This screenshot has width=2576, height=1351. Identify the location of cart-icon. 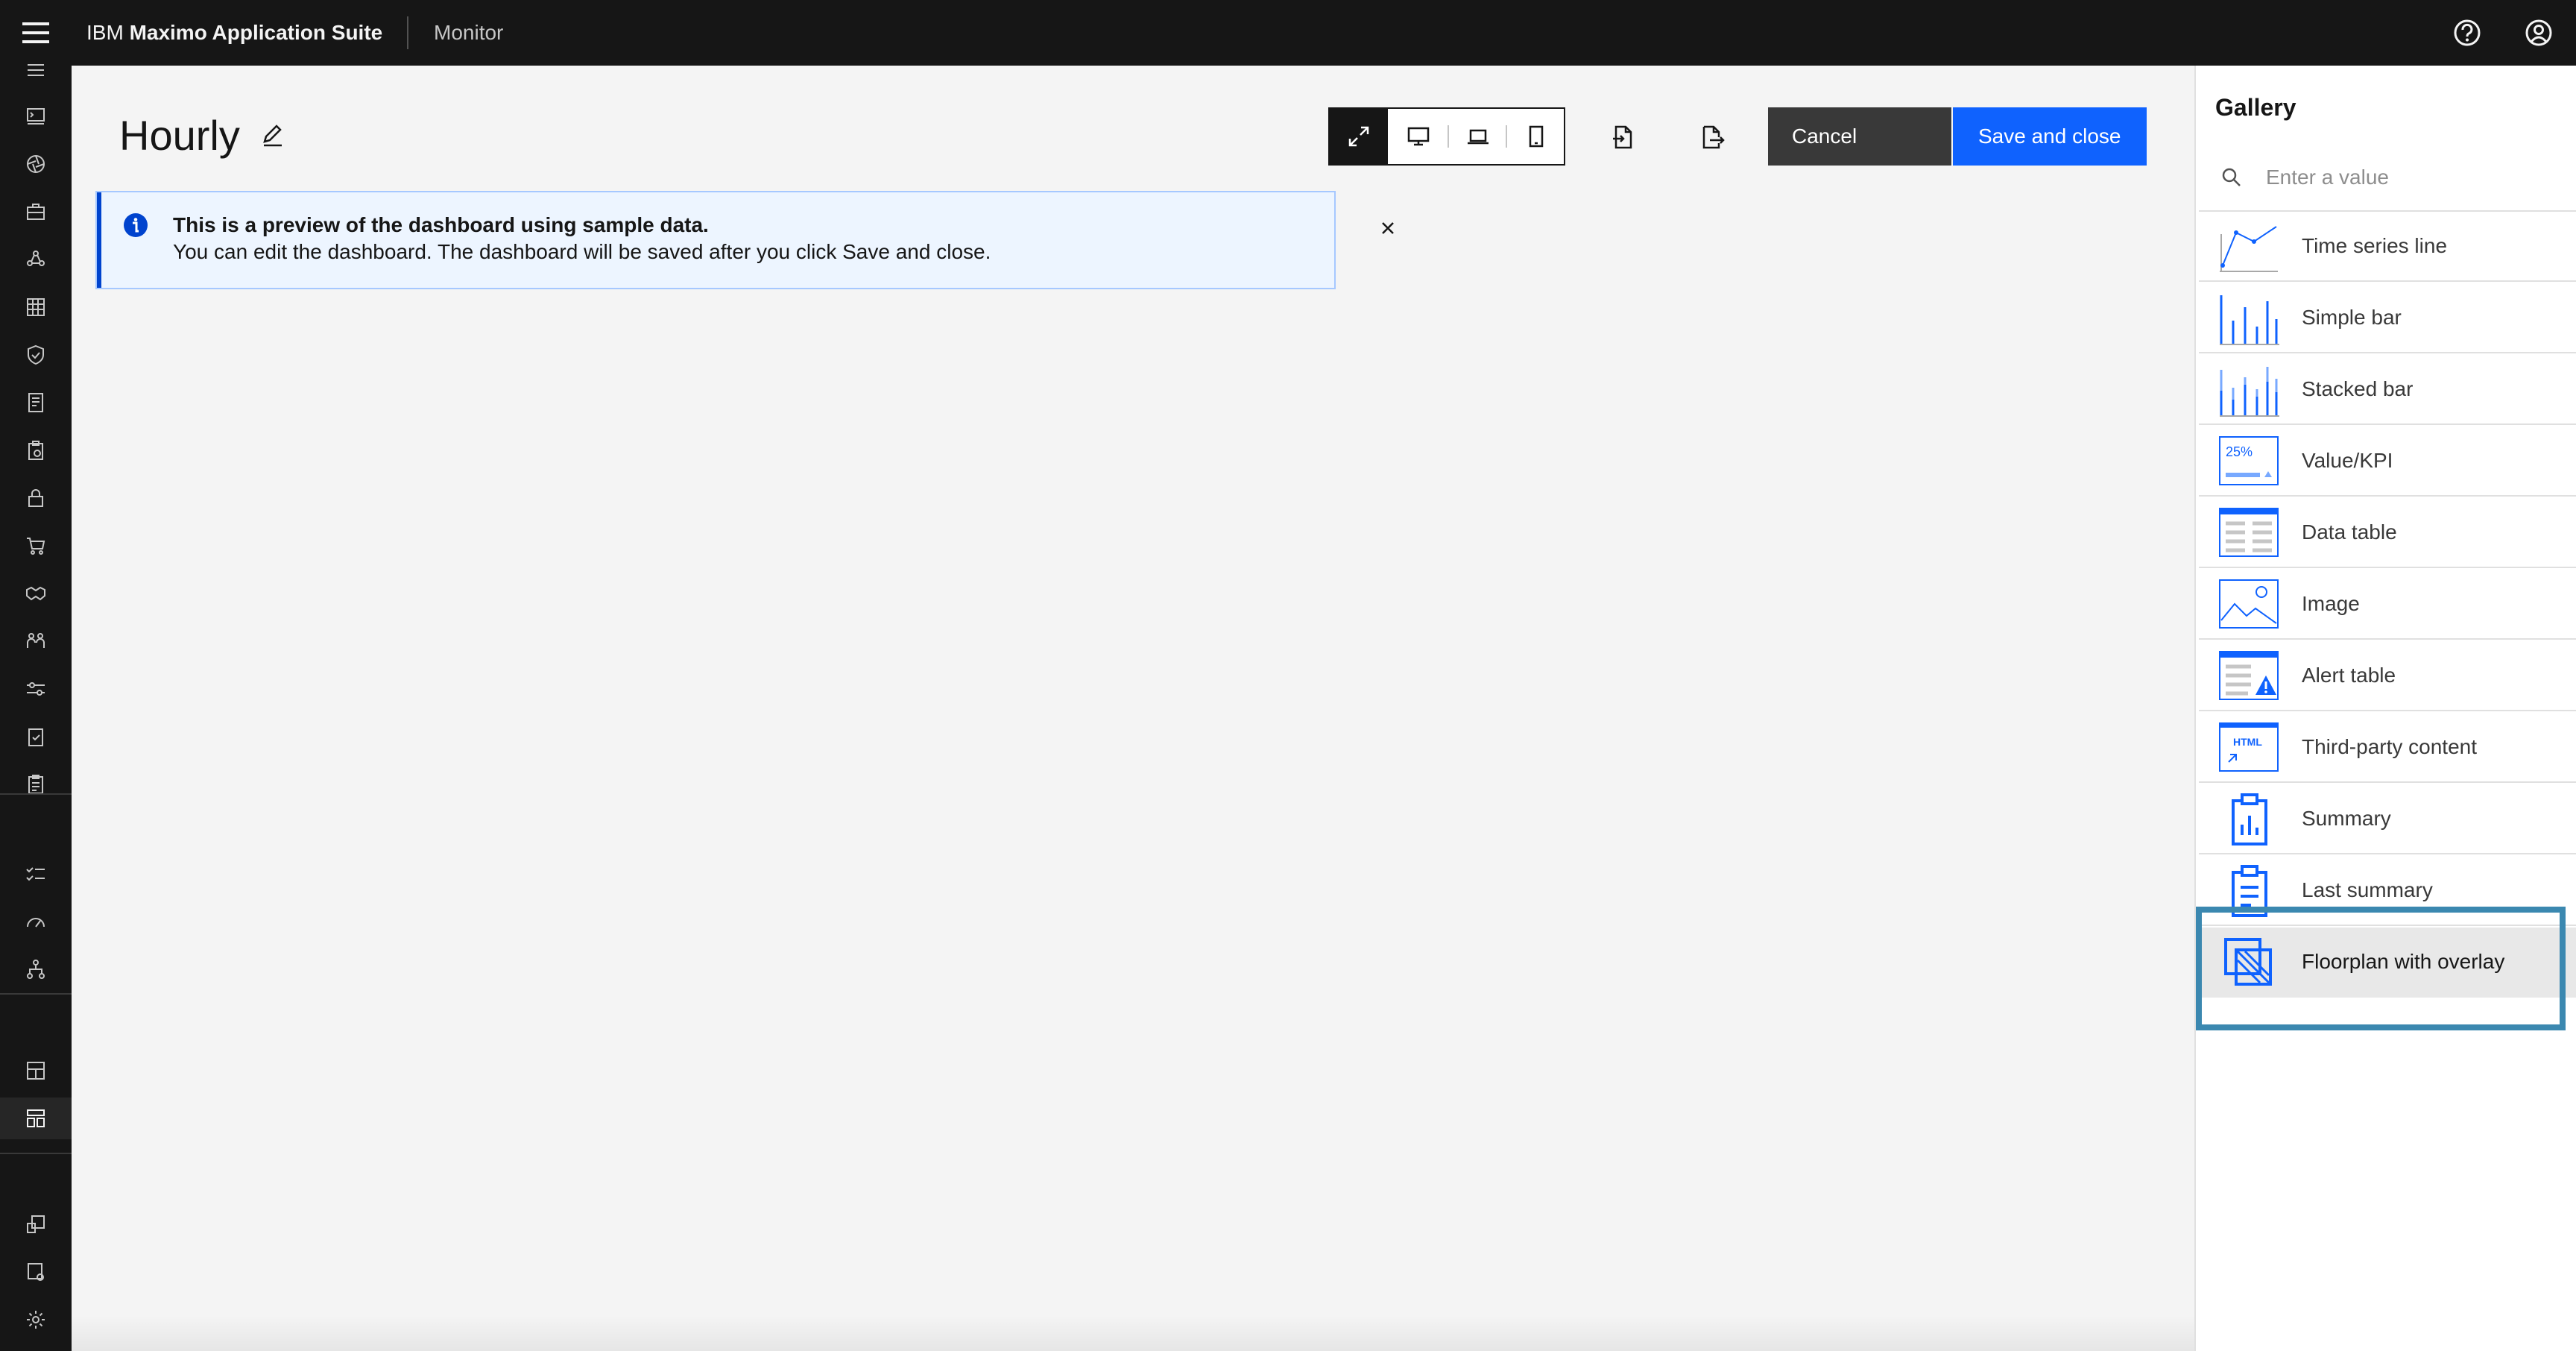
(36, 546).